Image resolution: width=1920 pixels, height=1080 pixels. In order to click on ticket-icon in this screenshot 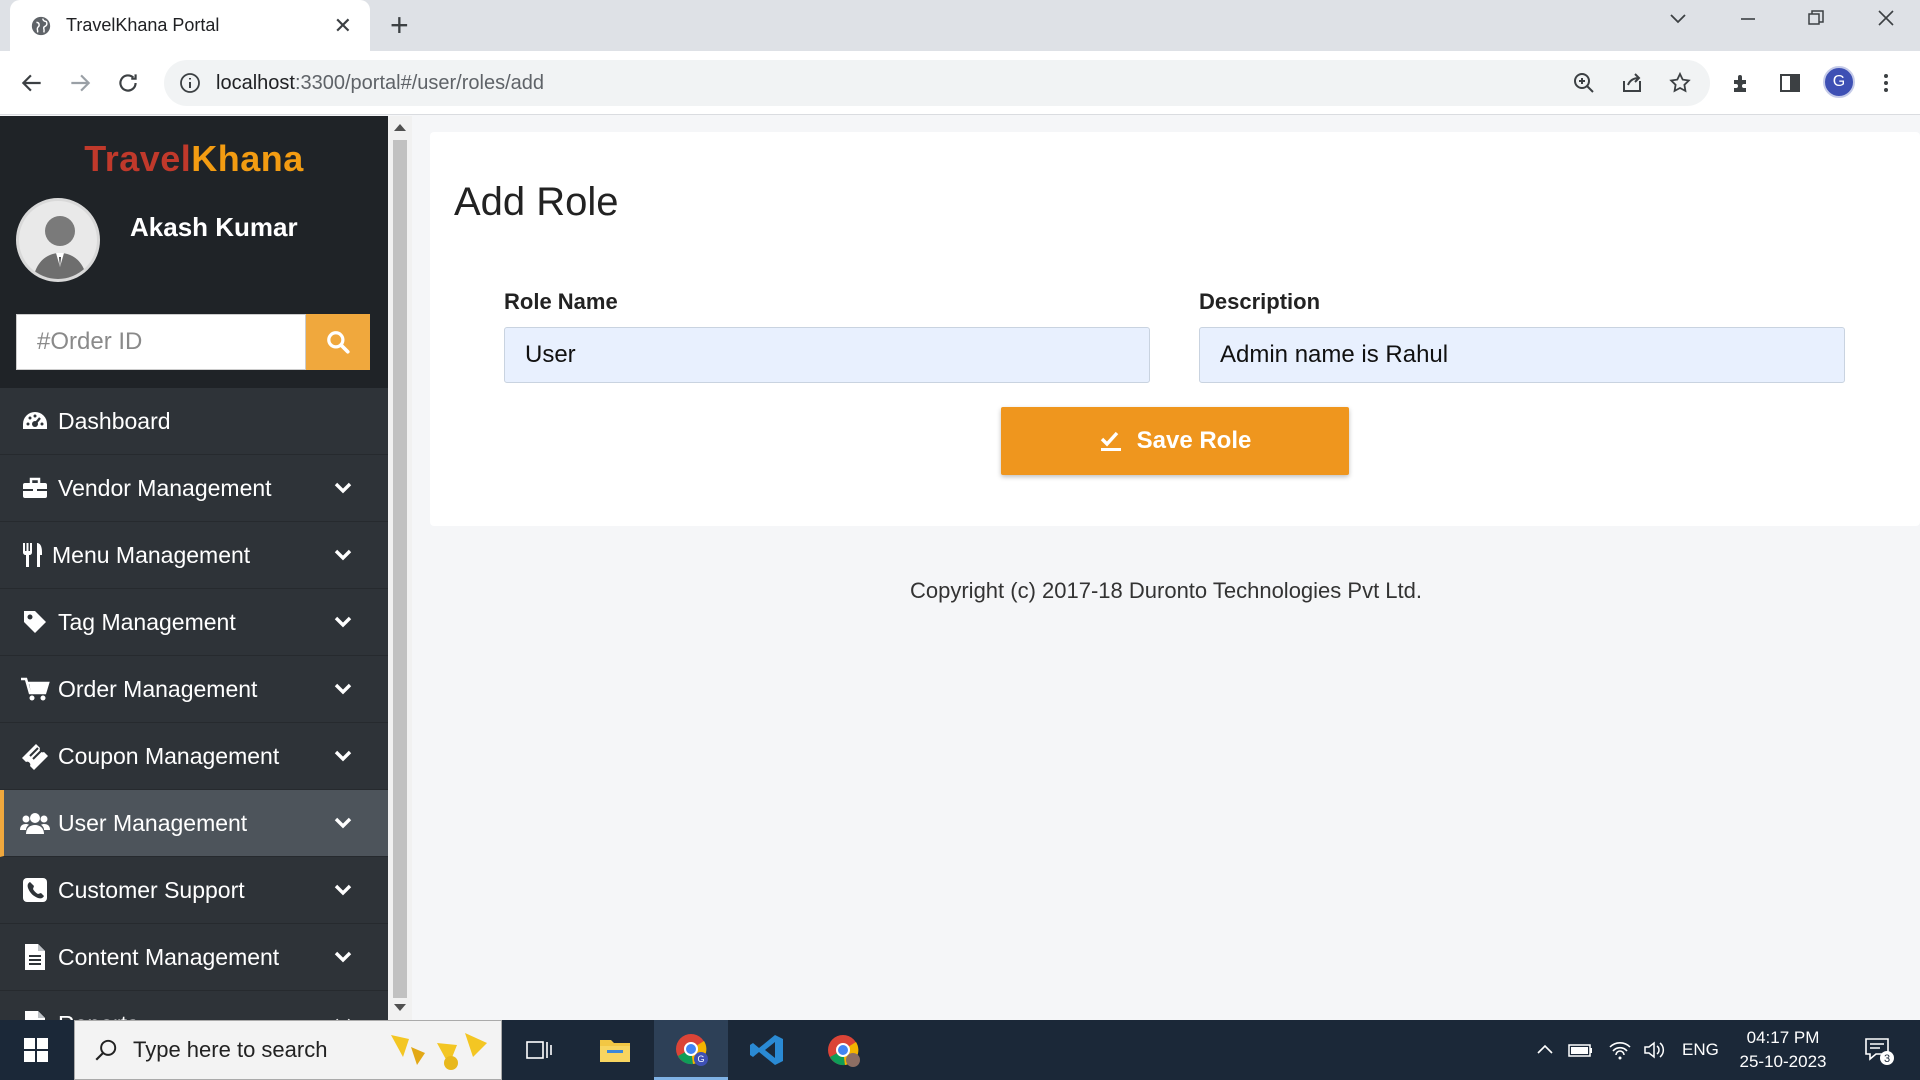, I will do `click(35, 756)`.